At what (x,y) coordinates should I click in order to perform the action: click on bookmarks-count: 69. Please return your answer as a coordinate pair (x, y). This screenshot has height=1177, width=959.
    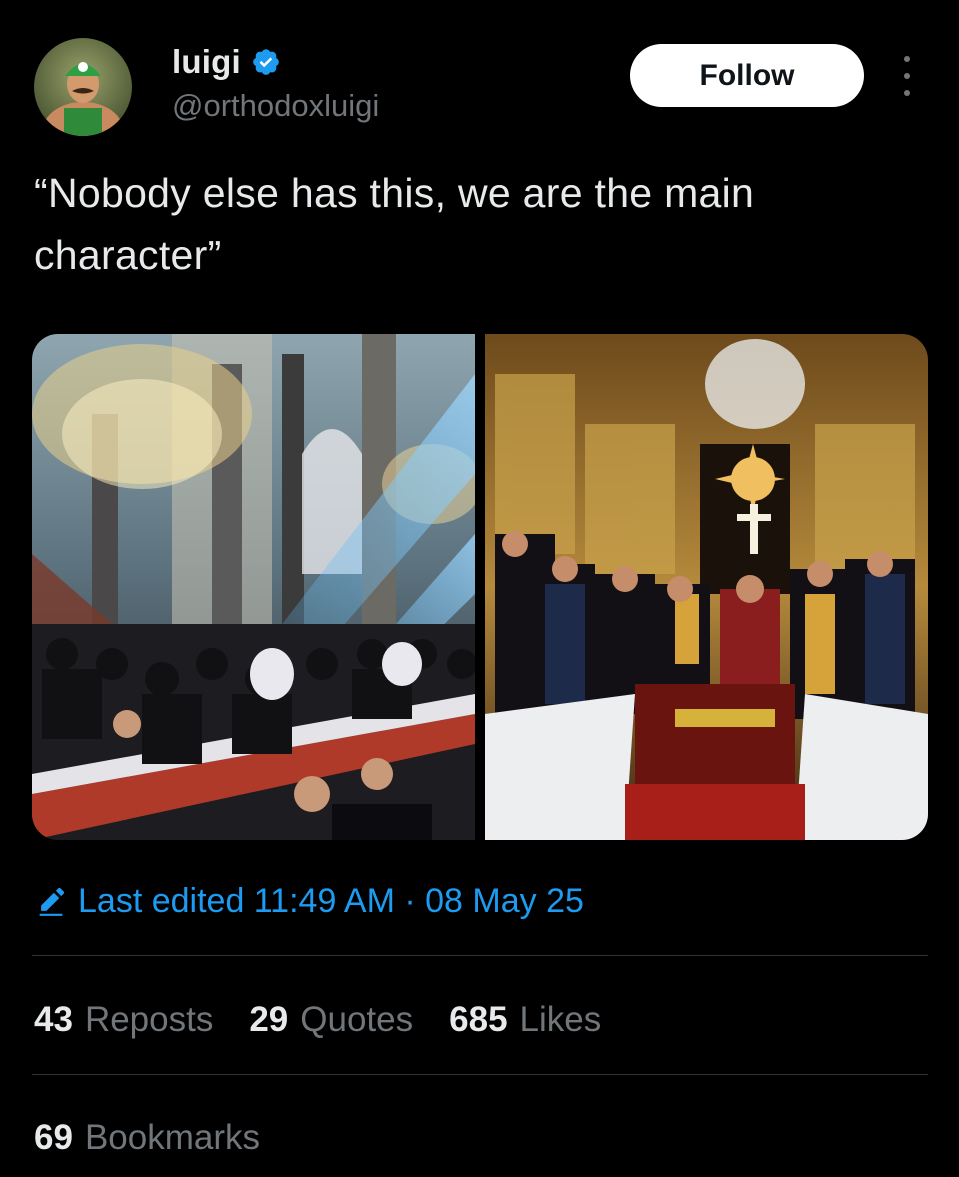
    Looking at the image, I should click on (53, 1137).